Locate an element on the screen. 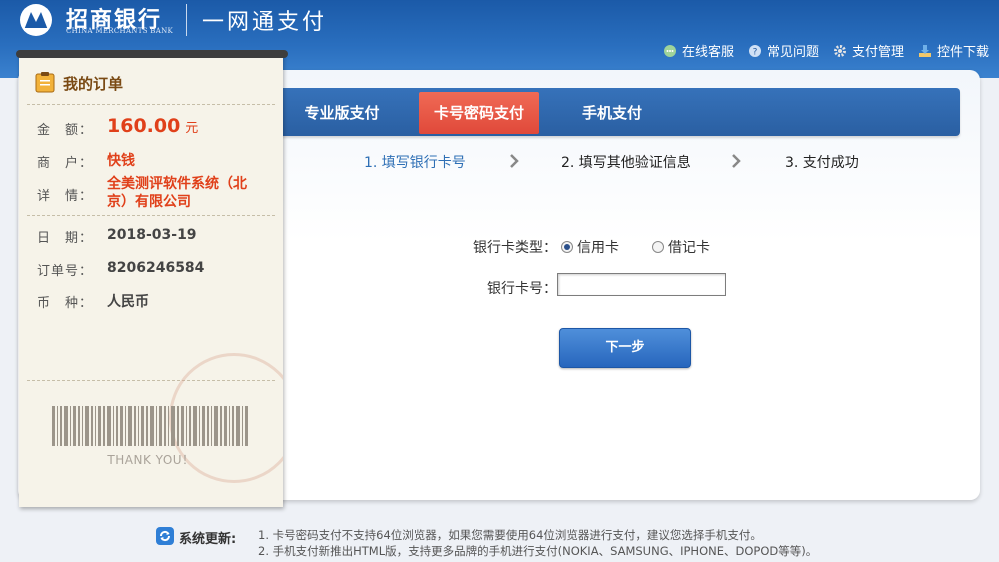  control-download-link: 控件下载 is located at coordinates (953, 50).